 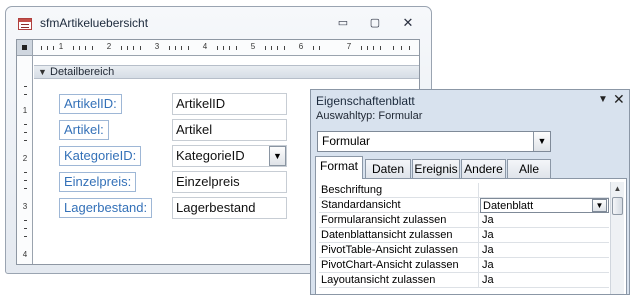 What do you see at coordinates (339, 167) in the screenshot?
I see `tab-format: Format` at bounding box center [339, 167].